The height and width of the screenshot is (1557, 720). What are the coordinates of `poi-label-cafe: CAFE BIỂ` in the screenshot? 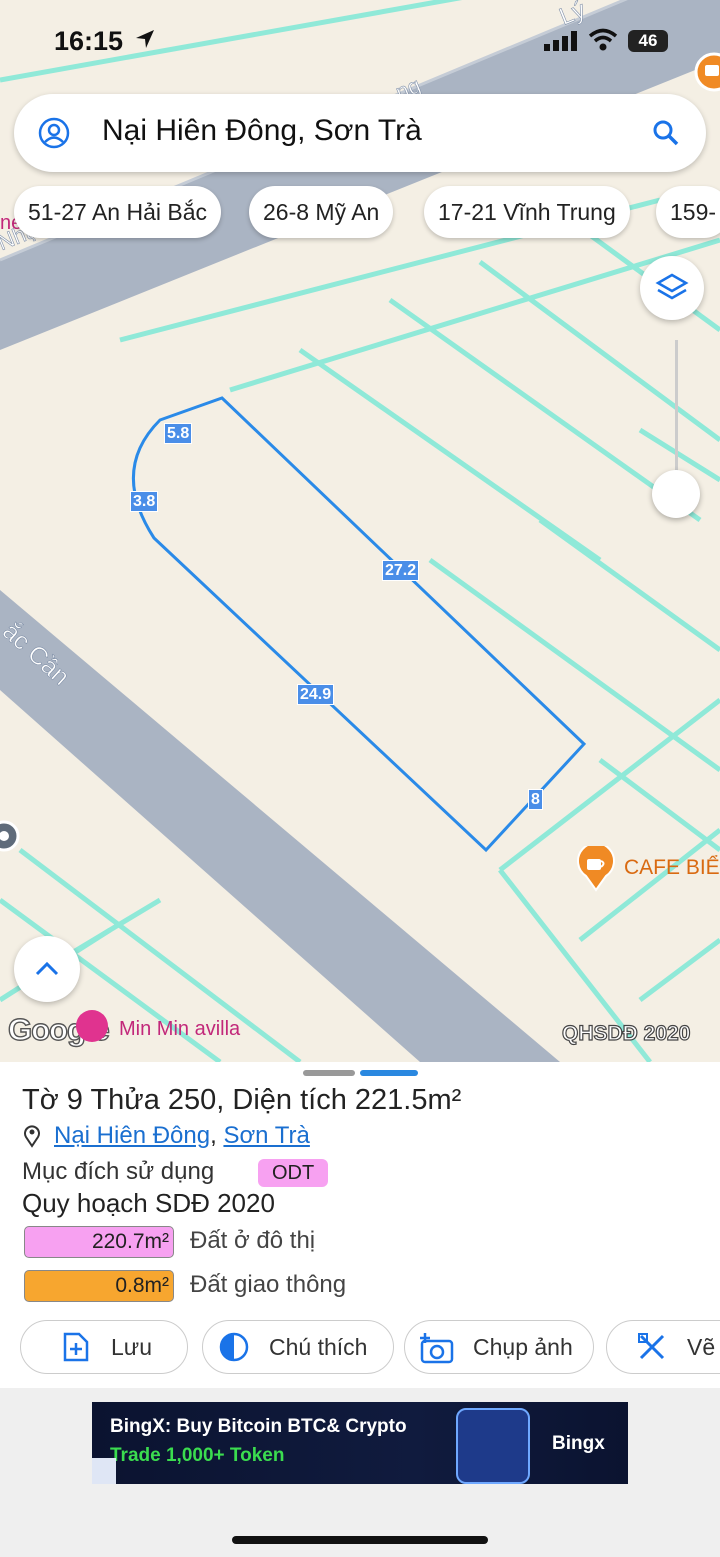 It's located at (672, 868).